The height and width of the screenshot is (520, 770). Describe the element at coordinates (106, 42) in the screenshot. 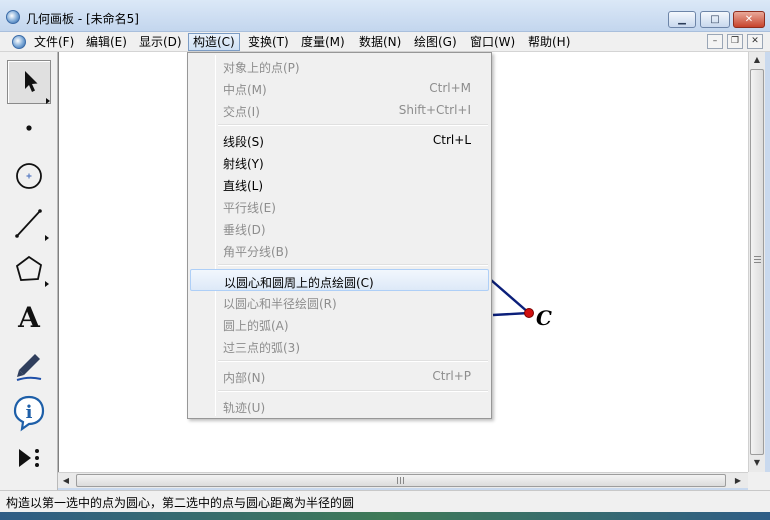

I see `menu-edit: 编辑(E)` at that location.